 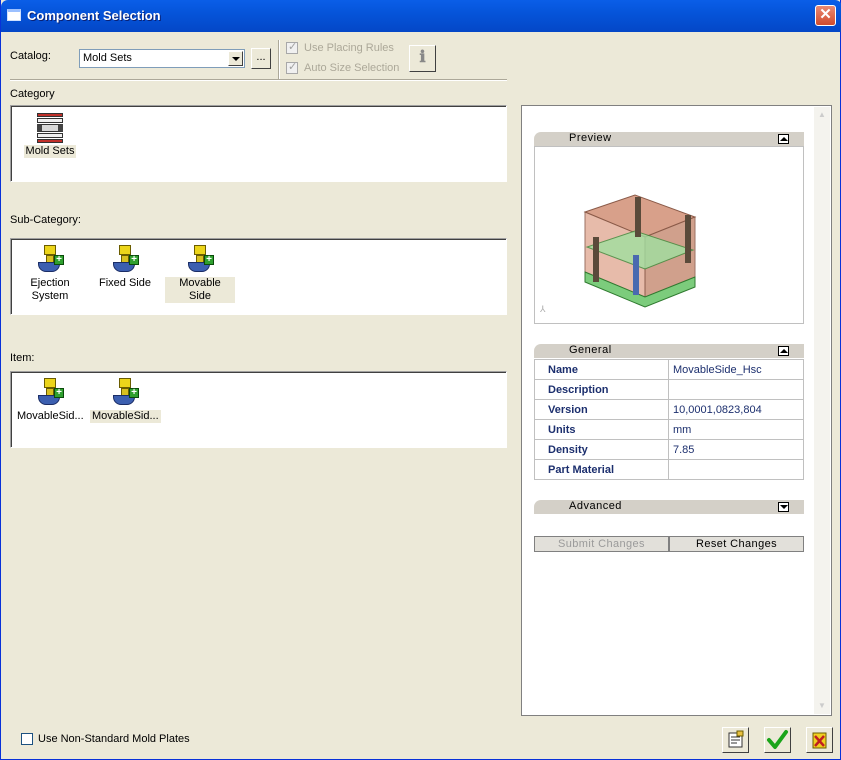 I want to click on fixed-side-icon: +, so click(x=125, y=259).